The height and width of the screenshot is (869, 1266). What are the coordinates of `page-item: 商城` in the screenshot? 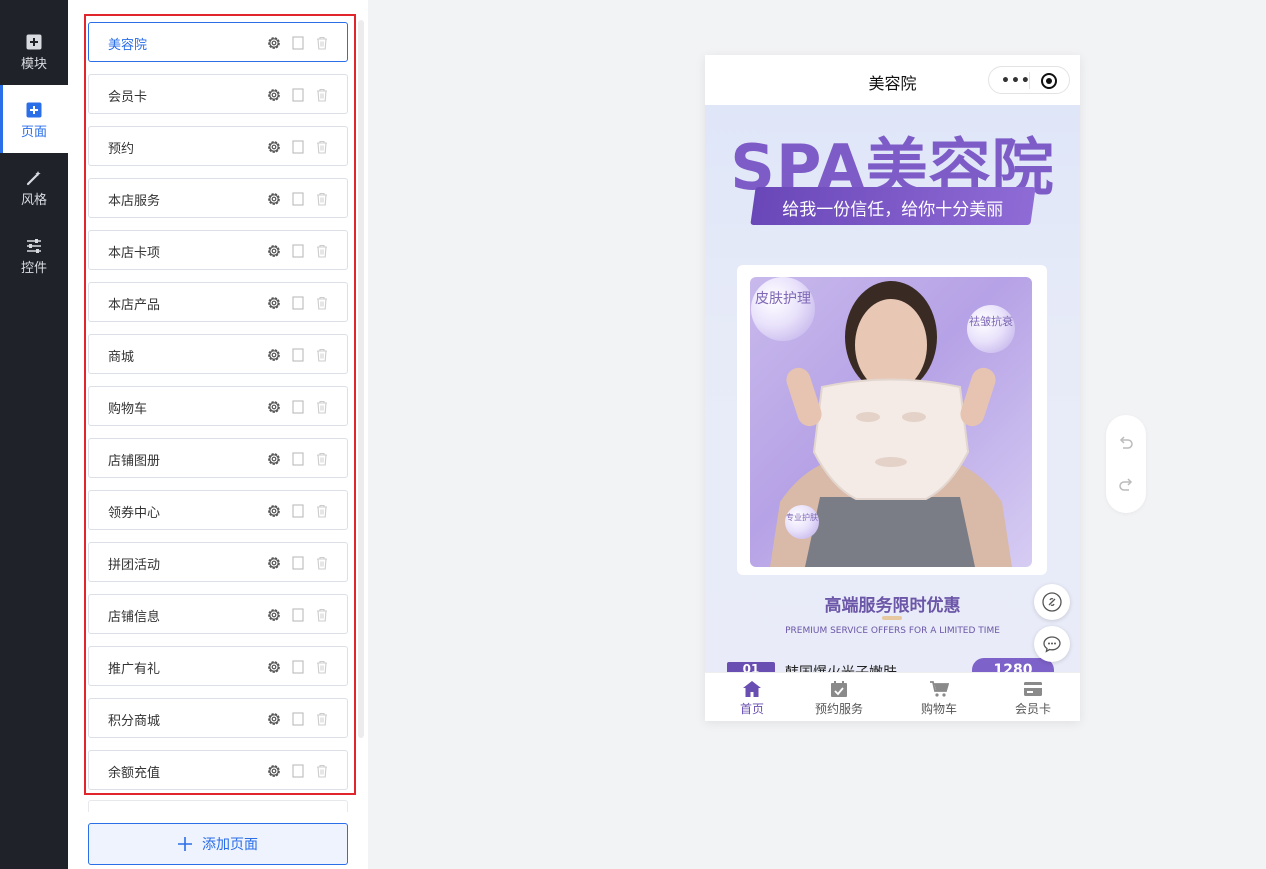 It's located at (218, 354).